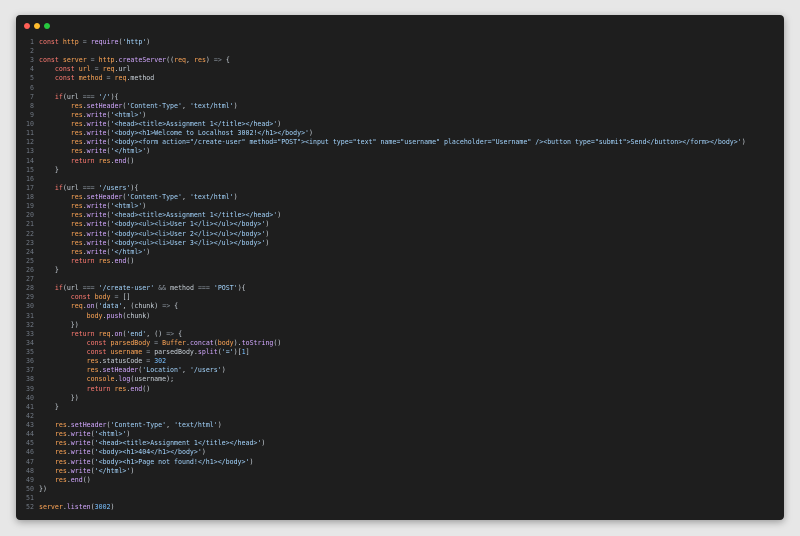 The image size is (800, 536). Describe the element at coordinates (30, 470) in the screenshot. I see `line-number: 48` at that location.